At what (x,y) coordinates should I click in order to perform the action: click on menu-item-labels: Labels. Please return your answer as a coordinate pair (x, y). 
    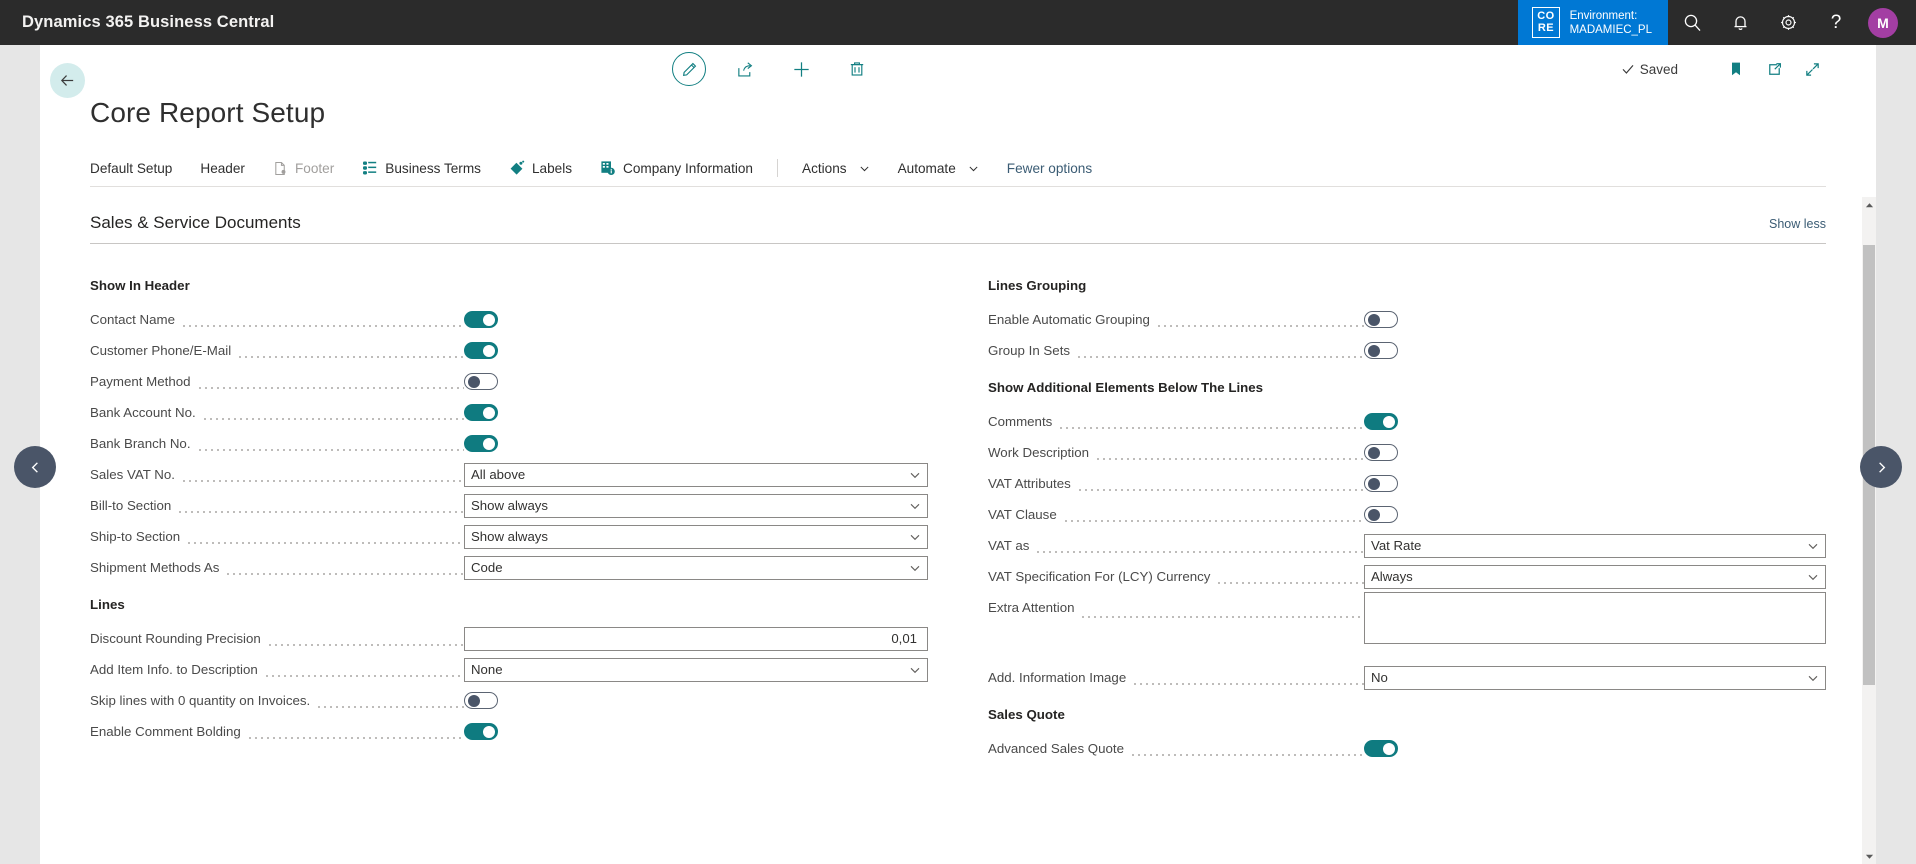
    Looking at the image, I should click on (540, 168).